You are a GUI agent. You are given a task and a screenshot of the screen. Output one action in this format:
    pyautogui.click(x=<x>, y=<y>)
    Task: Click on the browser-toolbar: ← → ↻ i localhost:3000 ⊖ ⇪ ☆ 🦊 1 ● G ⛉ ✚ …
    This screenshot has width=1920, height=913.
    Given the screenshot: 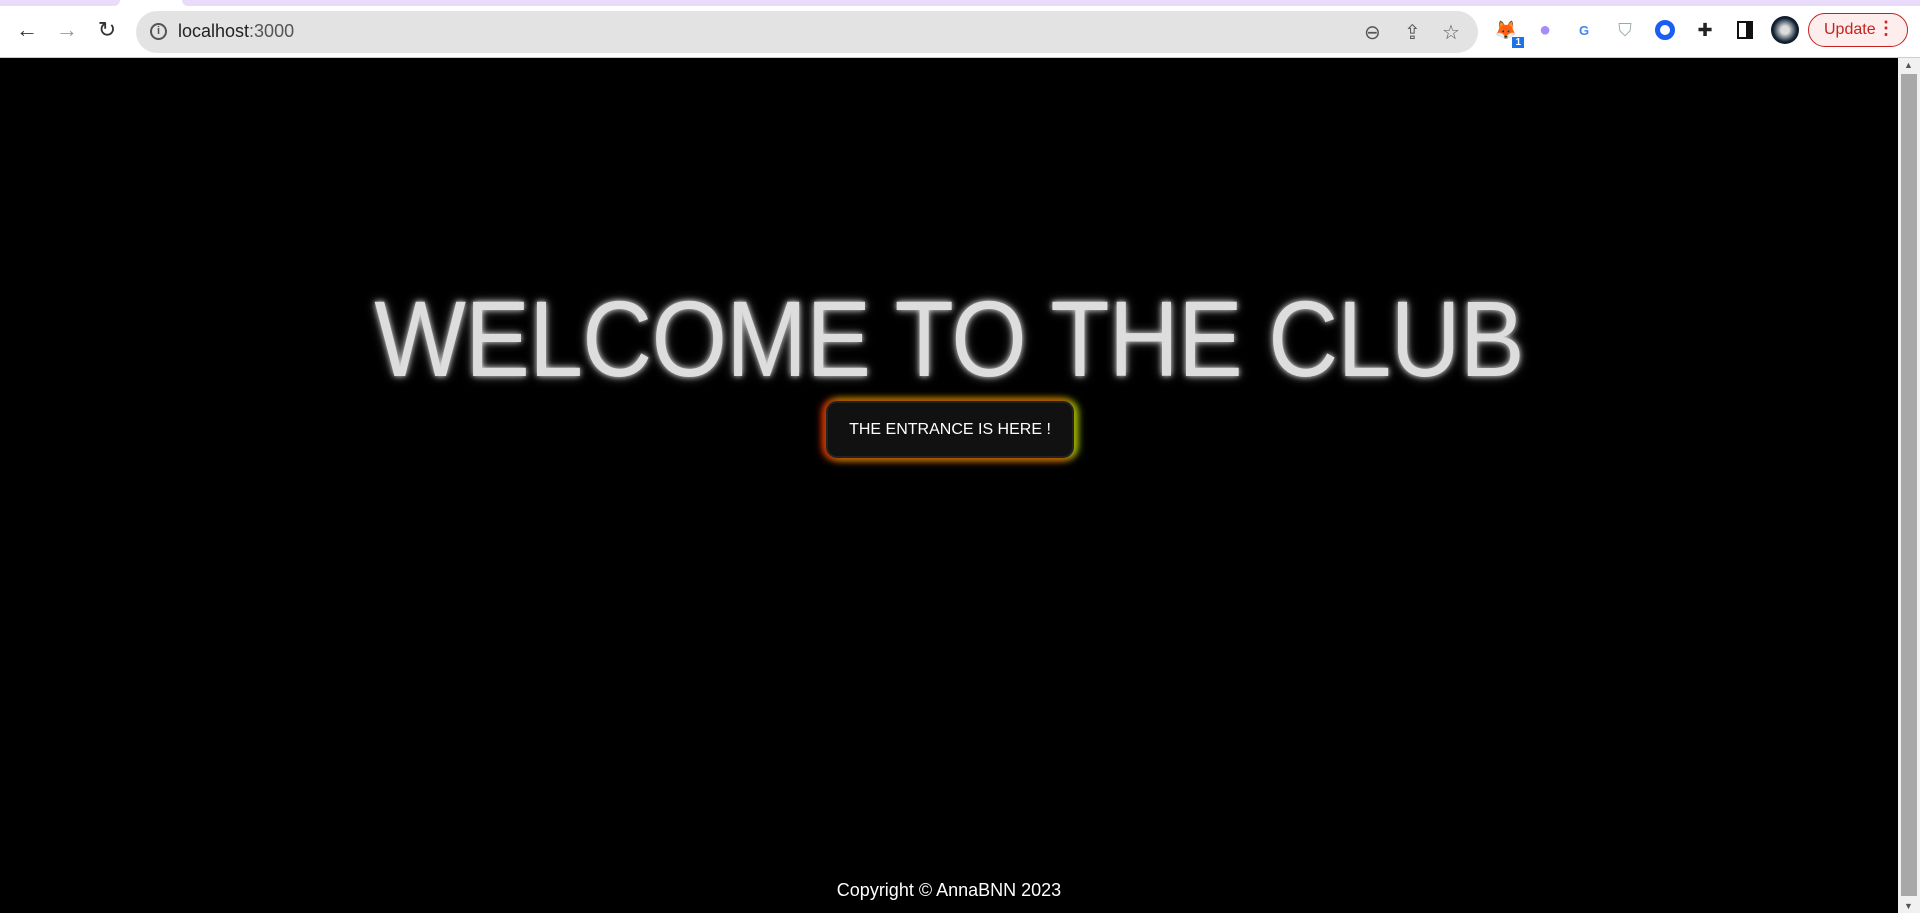 What is the action you would take?
    pyautogui.click(x=960, y=29)
    